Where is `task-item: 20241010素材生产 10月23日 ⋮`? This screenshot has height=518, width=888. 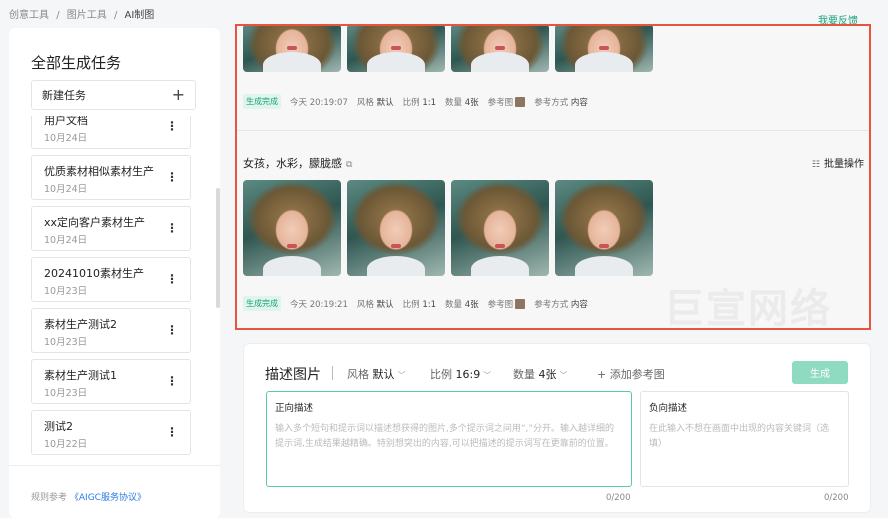 task-item: 20241010素材生产 10月23日 ⋮ is located at coordinates (111, 279).